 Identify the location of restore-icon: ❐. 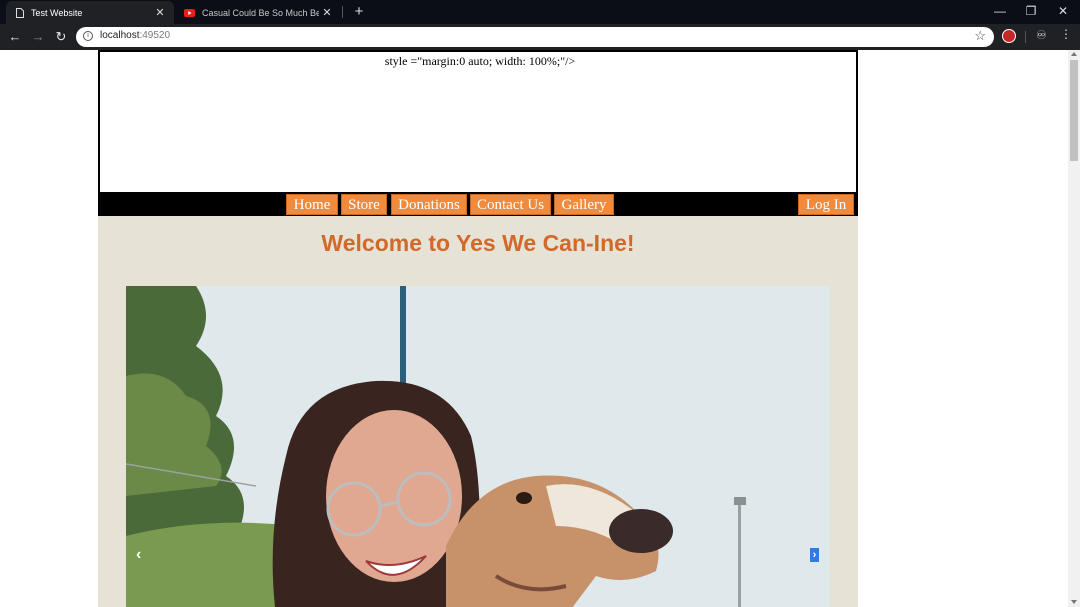
(1031, 12).